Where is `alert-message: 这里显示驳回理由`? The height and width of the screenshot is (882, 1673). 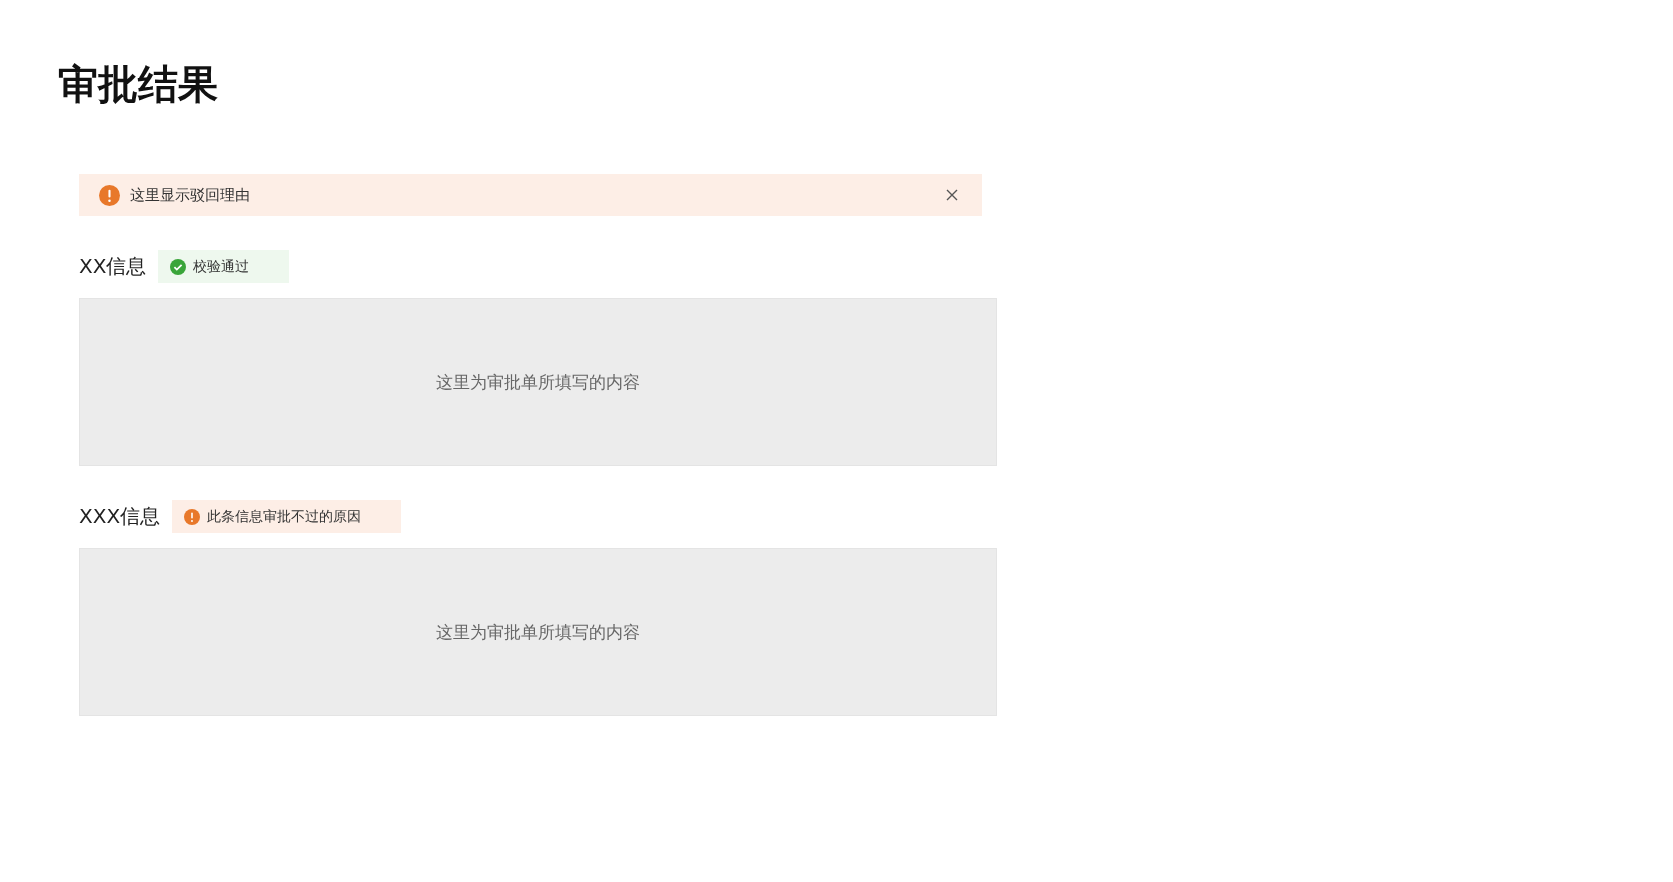 alert-message: 这里显示驳回理由 is located at coordinates (190, 195).